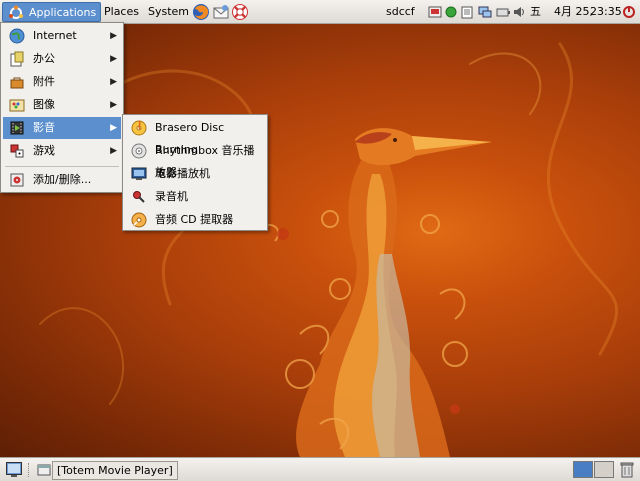  Describe the element at coordinates (17, 83) in the screenshot. I see `accessories-icon` at that location.